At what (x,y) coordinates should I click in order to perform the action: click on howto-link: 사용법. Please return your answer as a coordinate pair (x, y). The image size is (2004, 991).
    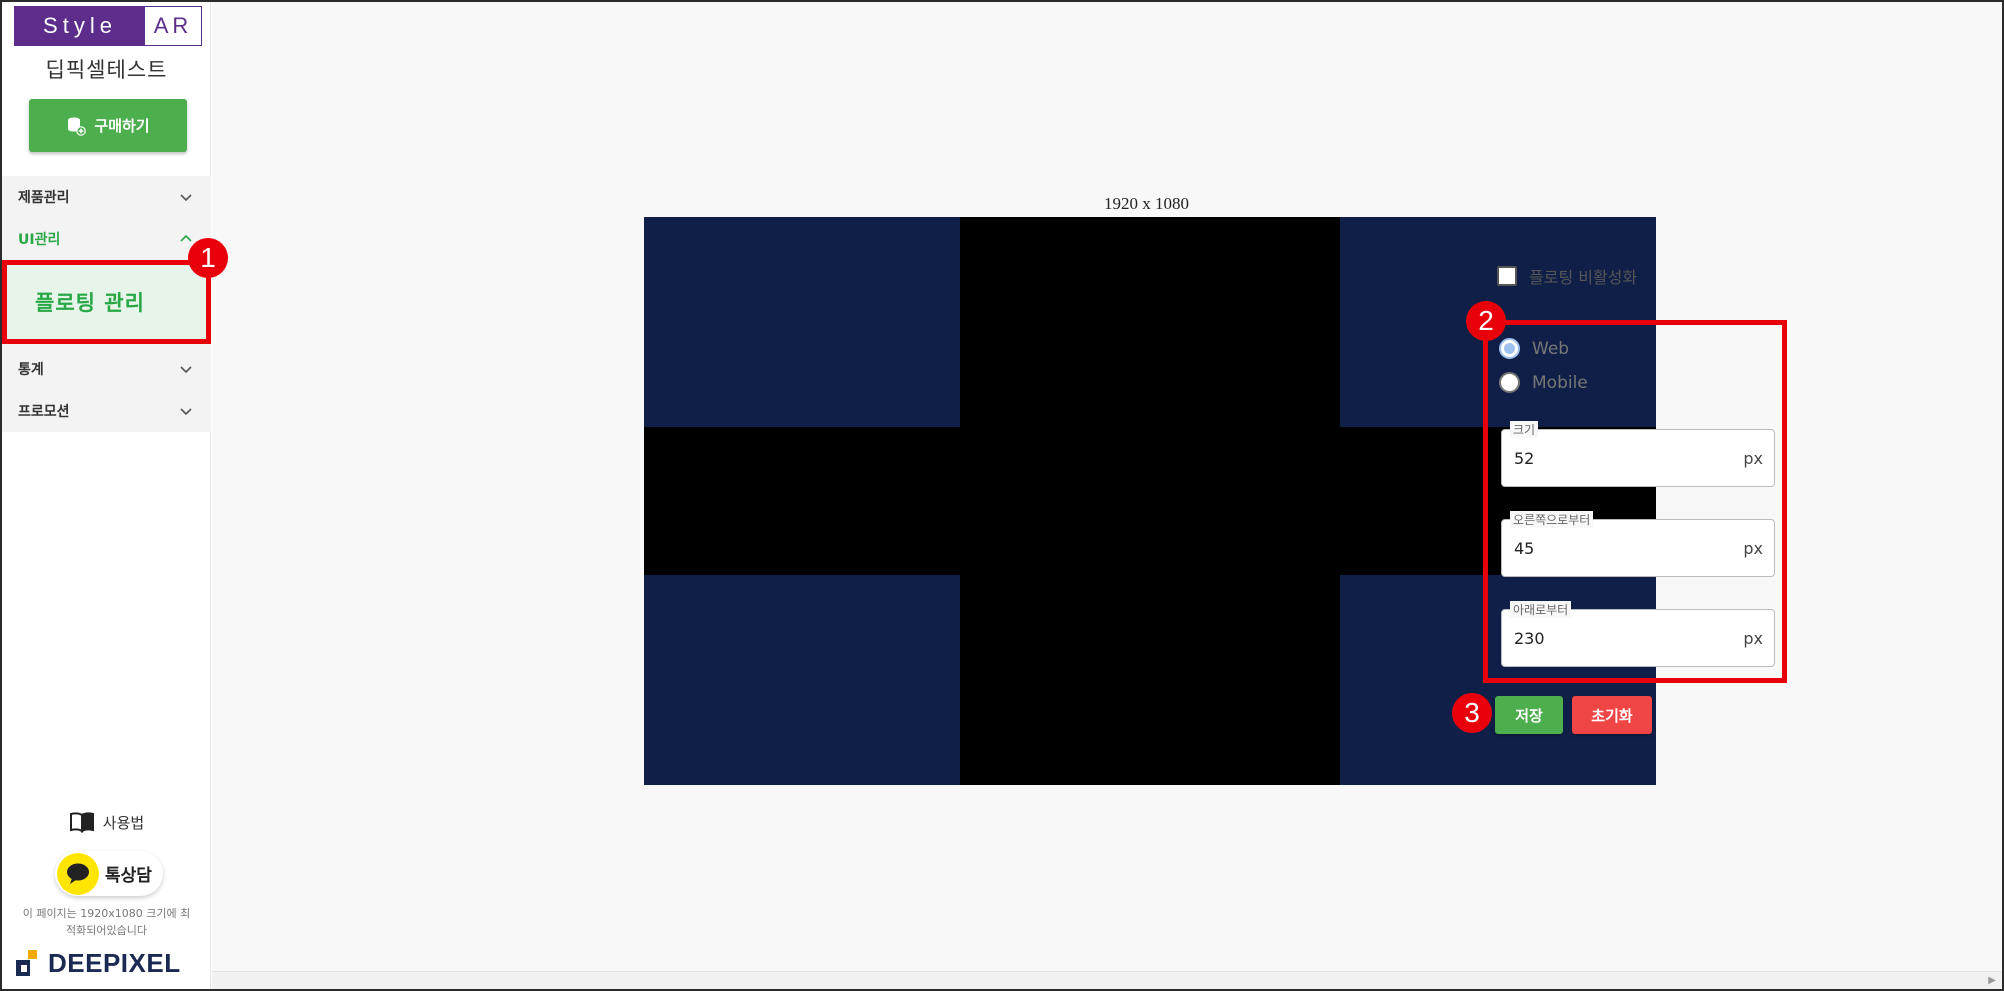
    Looking at the image, I should click on (106, 822).